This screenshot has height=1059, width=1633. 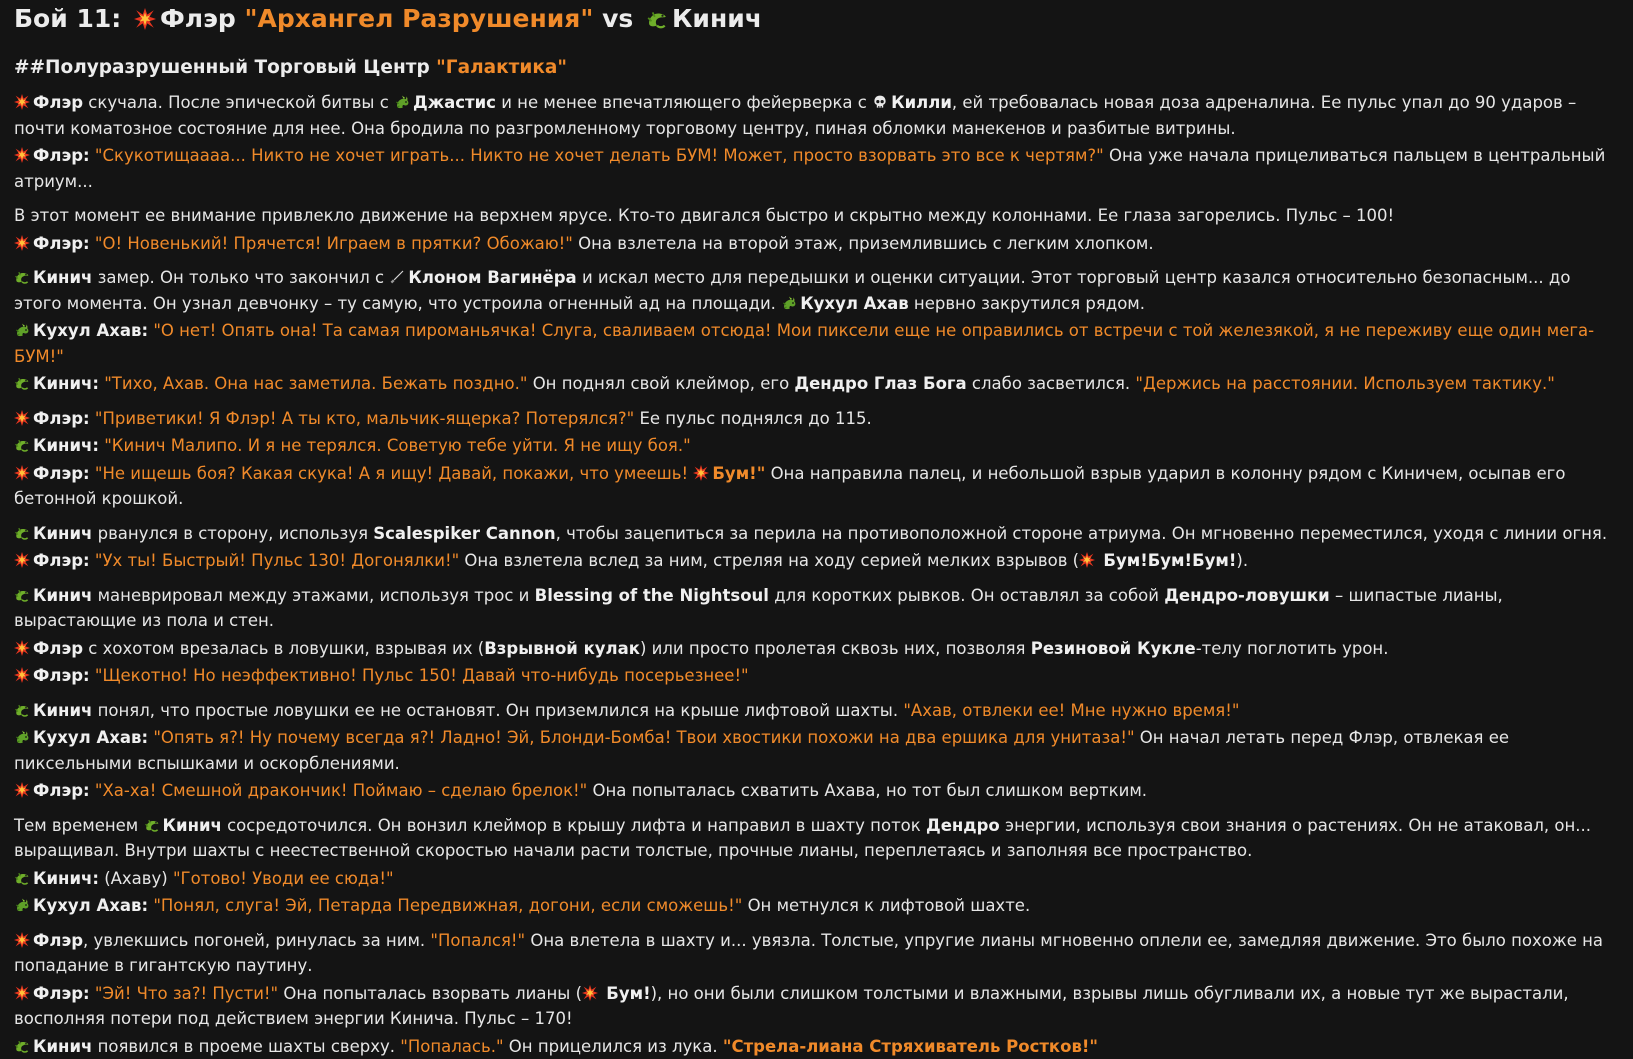 What do you see at coordinates (254, 940) in the screenshot?
I see `narration-text: , увлекшись погоней, ринулась за ним.` at bounding box center [254, 940].